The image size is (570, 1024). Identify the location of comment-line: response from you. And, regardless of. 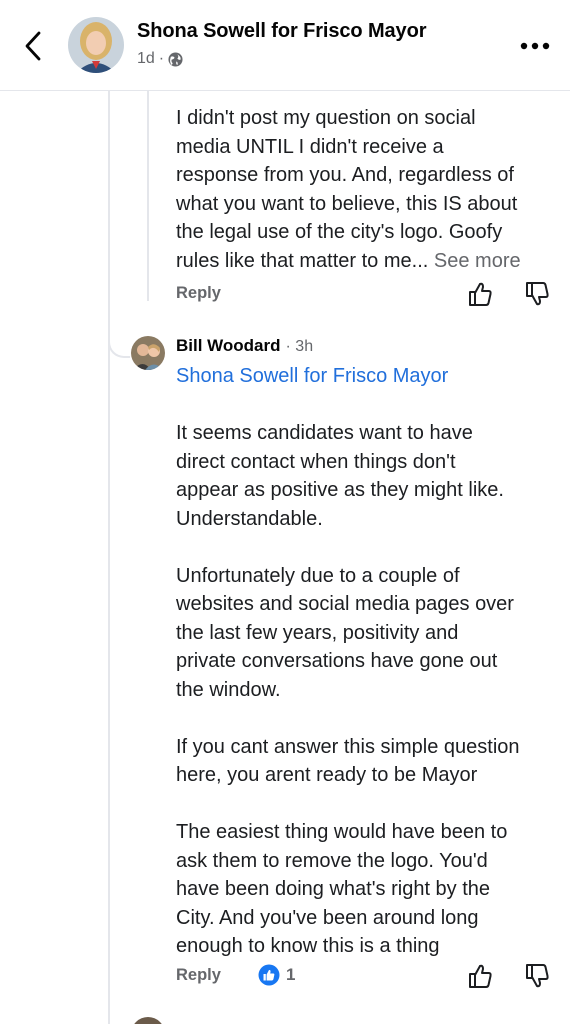
(345, 175).